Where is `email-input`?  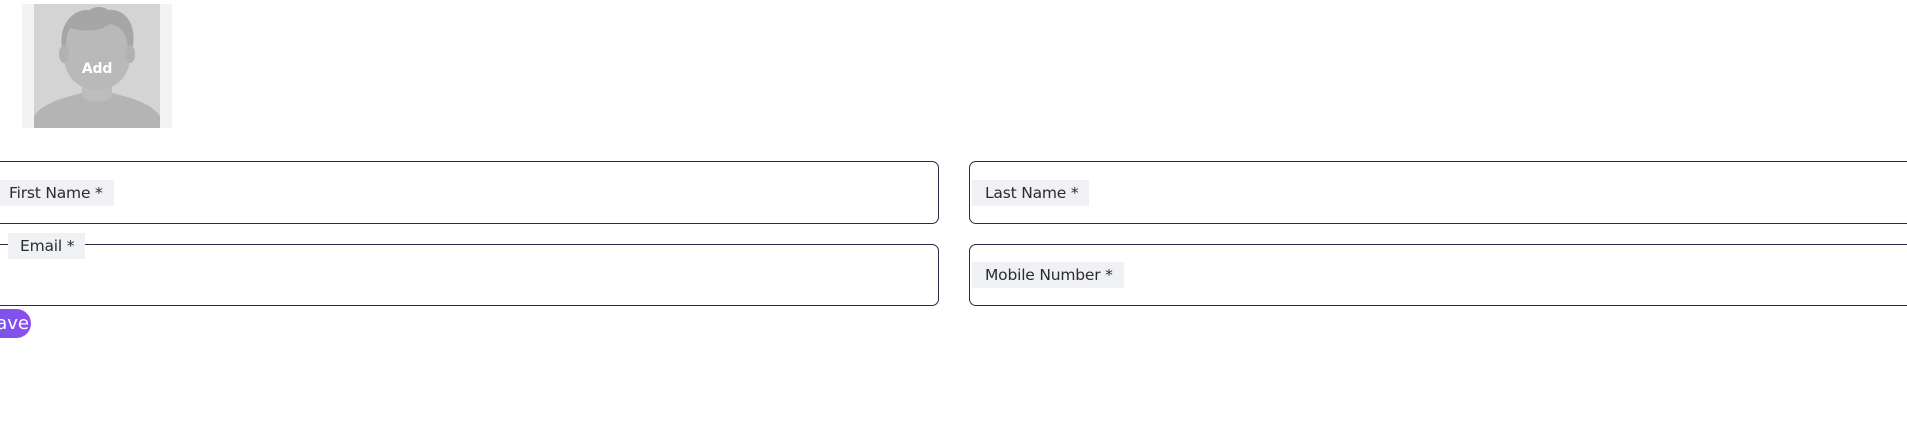
email-input is located at coordinates (462, 284).